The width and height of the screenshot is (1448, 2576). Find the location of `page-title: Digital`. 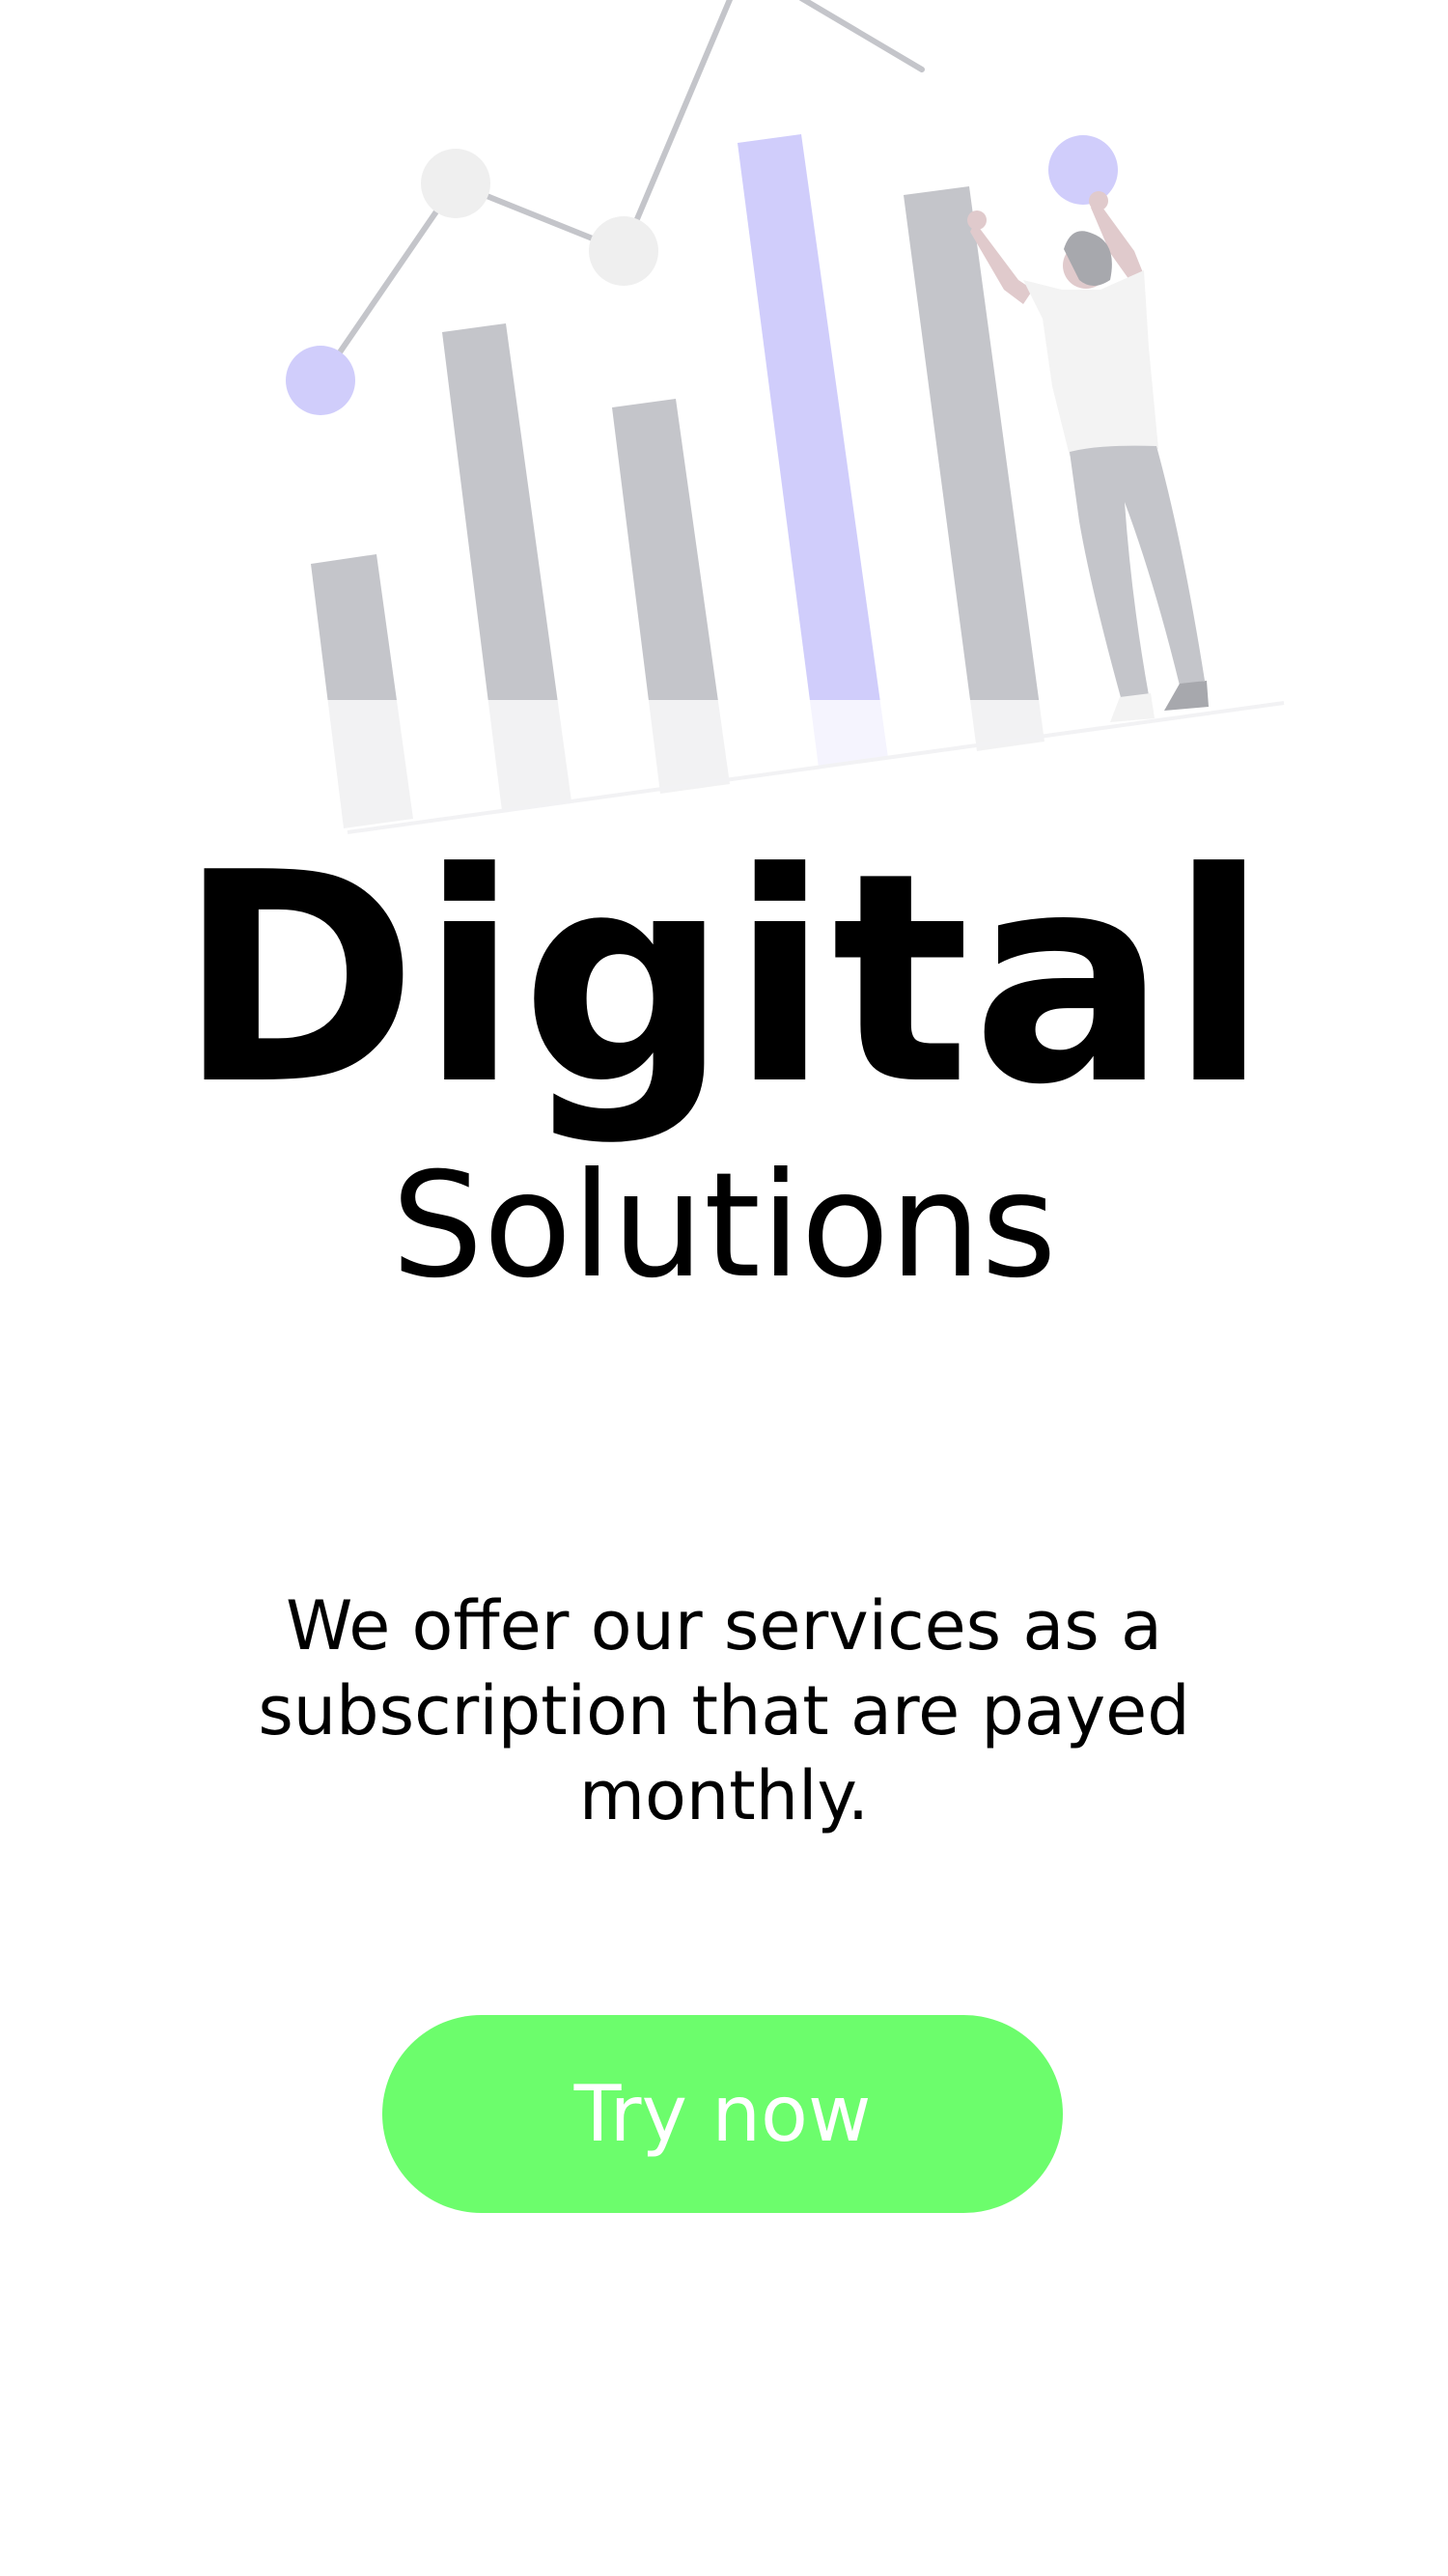

page-title: Digital is located at coordinates (724, 980).